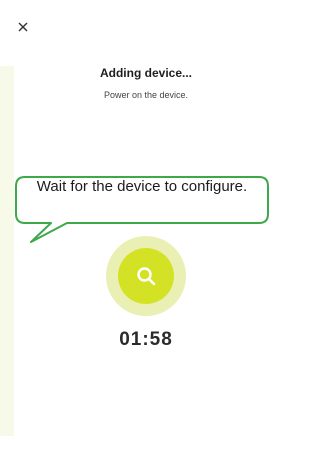 Image resolution: width=320 pixels, height=466 pixels. Describe the element at coordinates (142, 186) in the screenshot. I see `callout-text: Wait for the device to configure.` at that location.